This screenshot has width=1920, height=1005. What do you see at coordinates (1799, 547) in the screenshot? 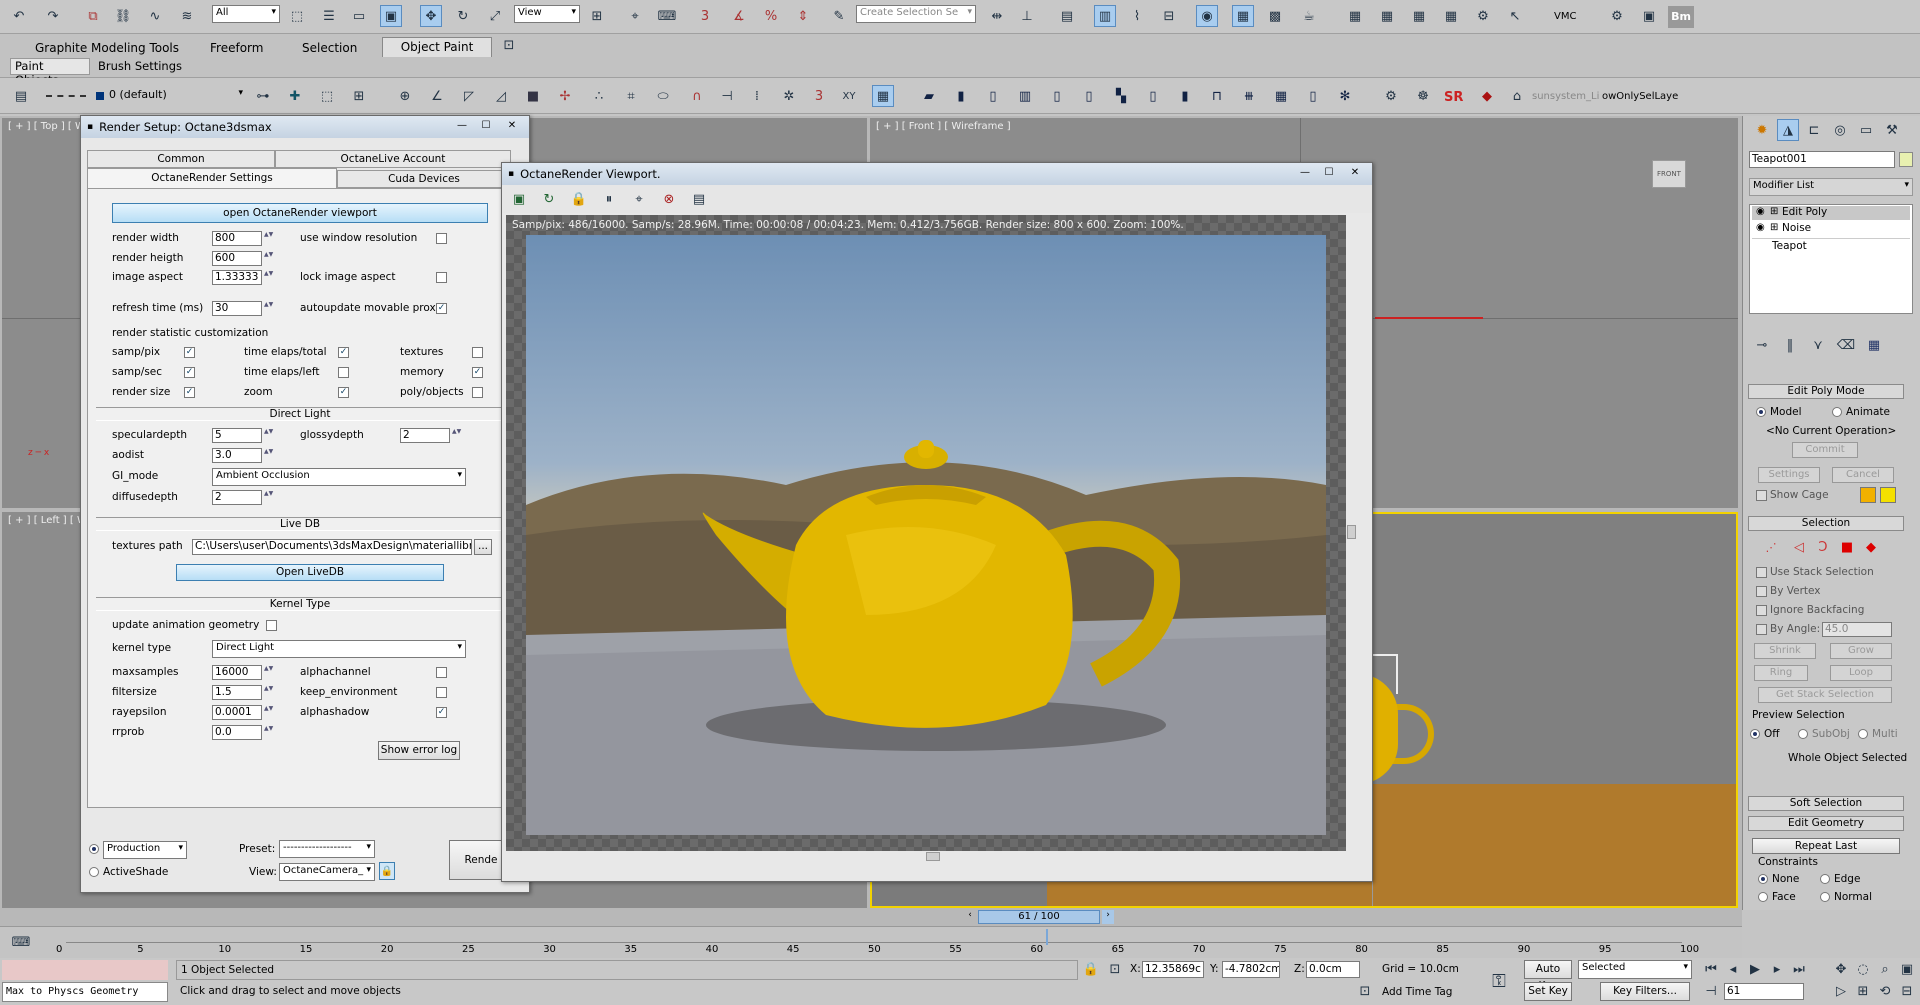
I see `edge-mode-icon: ◁` at bounding box center [1799, 547].